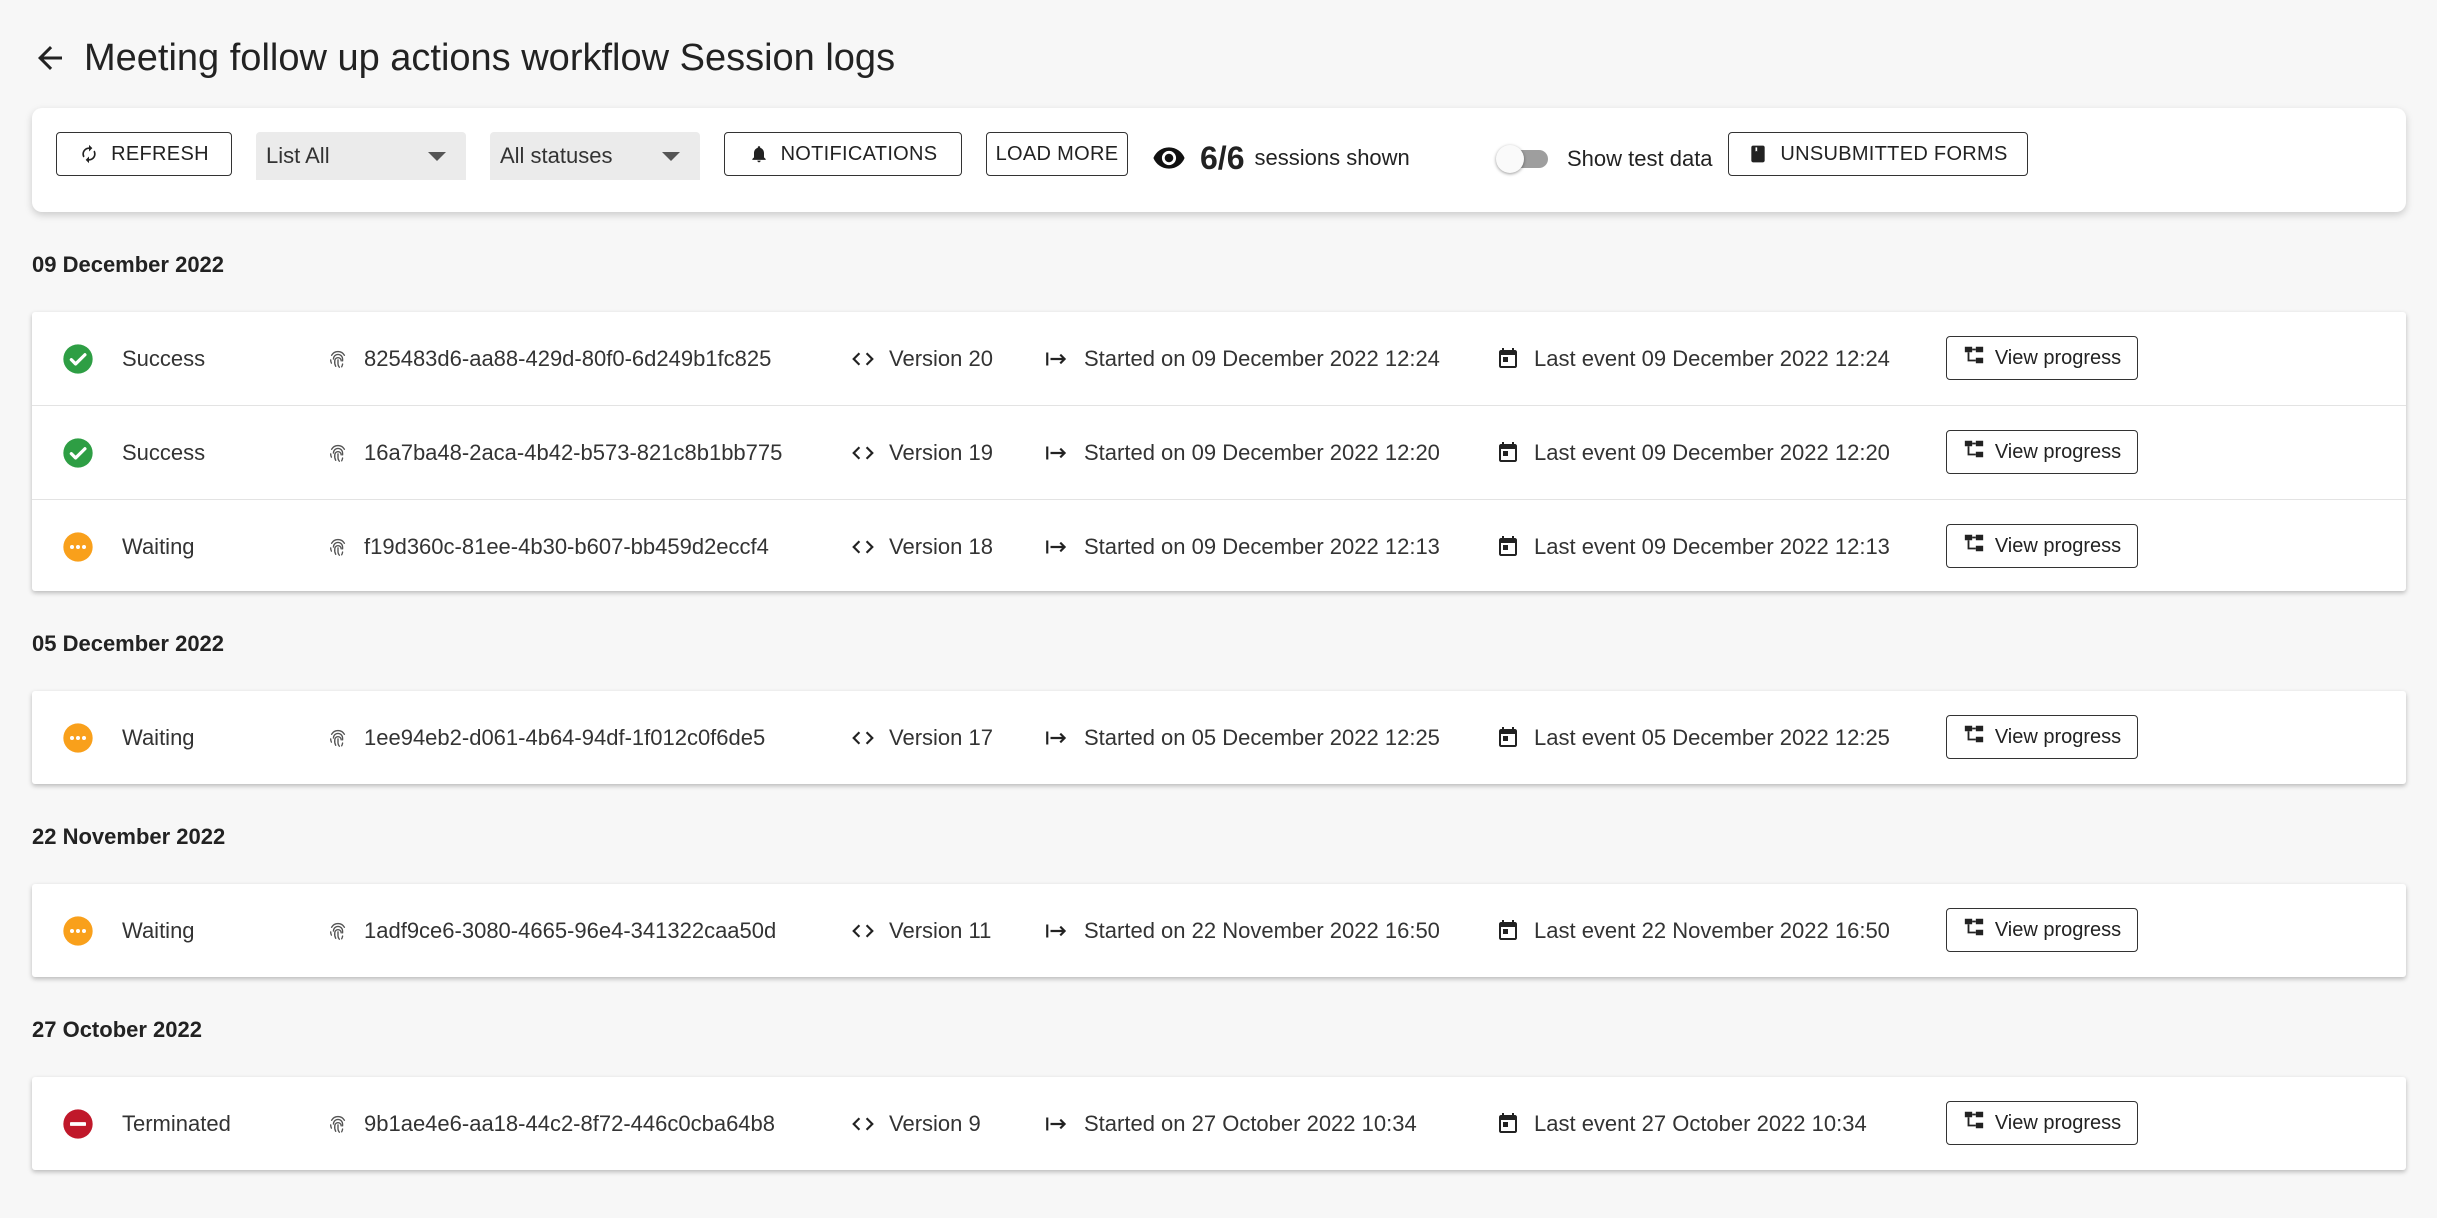 The height and width of the screenshot is (1218, 2437). I want to click on unsubmitted-forms-button: UNSUBMITTED FORMS, so click(1878, 154).